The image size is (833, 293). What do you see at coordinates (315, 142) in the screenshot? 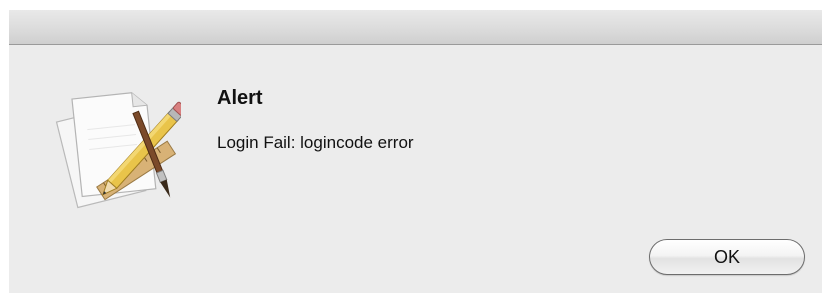
I see `alert-message: Login Fail: logincode error` at bounding box center [315, 142].